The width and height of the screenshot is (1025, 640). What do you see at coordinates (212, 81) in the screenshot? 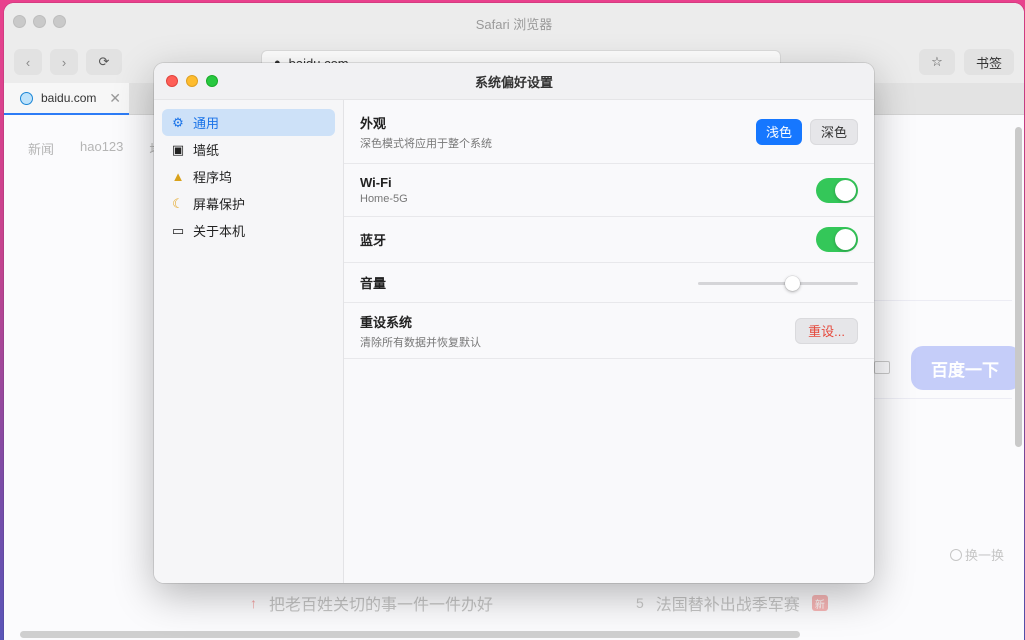
I see `dialog-zoom-button` at bounding box center [212, 81].